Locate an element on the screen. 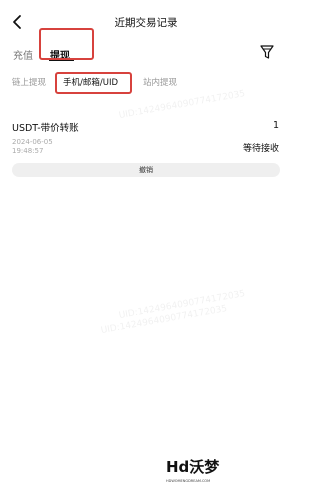 The image size is (320, 500). tab-deposit: 充值 is located at coordinates (23, 54).